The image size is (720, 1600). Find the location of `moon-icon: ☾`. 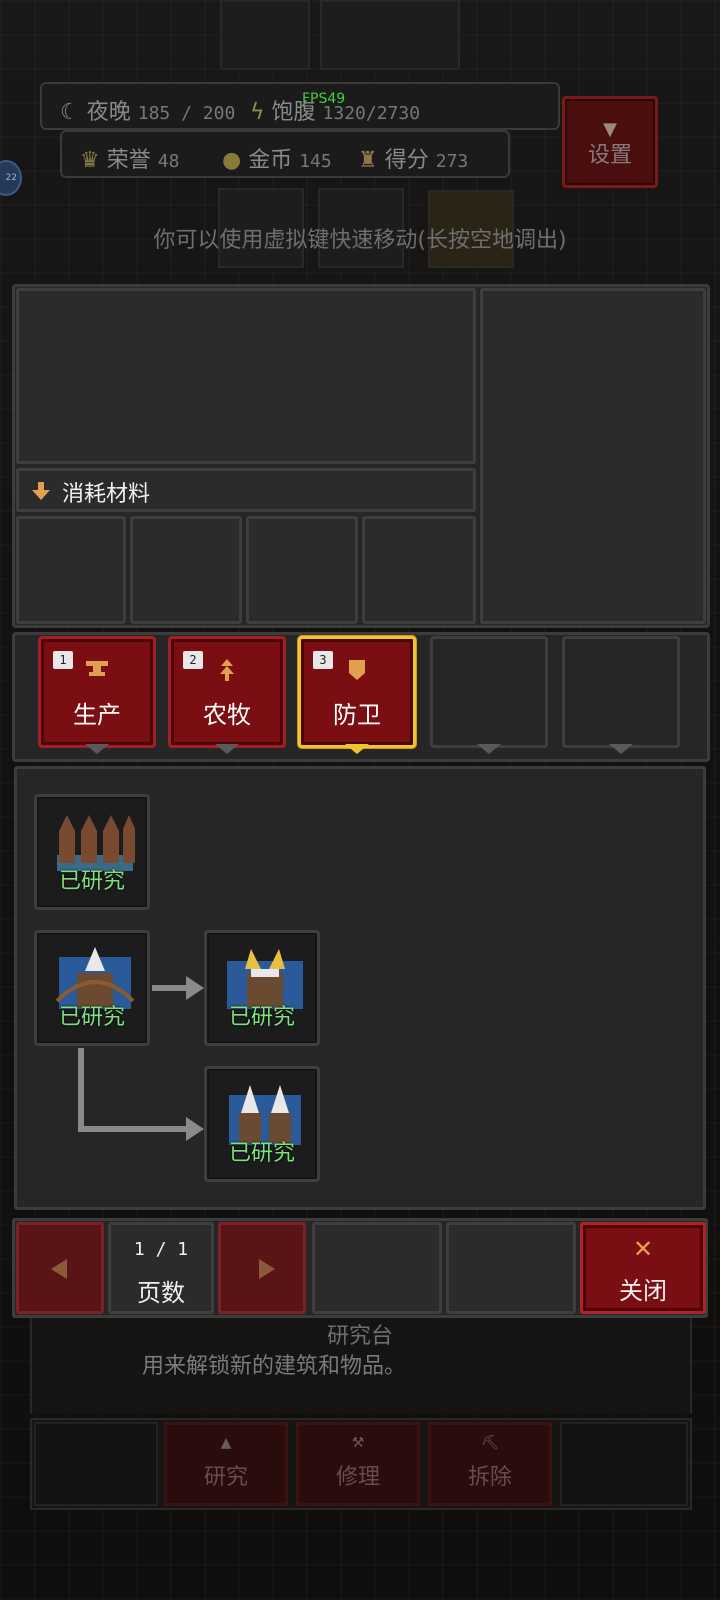

moon-icon: ☾ is located at coordinates (70, 112).